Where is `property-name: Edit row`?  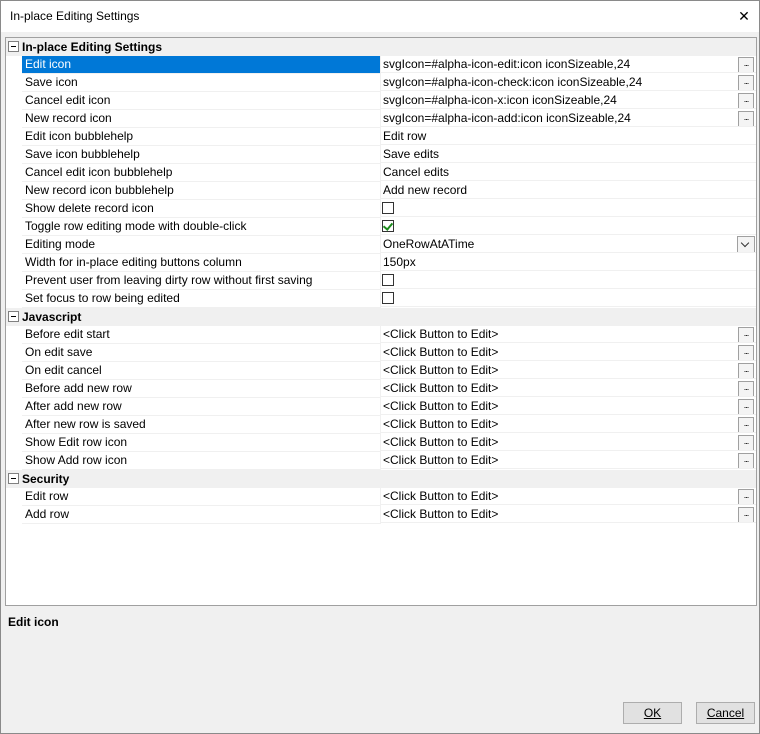 property-name: Edit row is located at coordinates (201, 497).